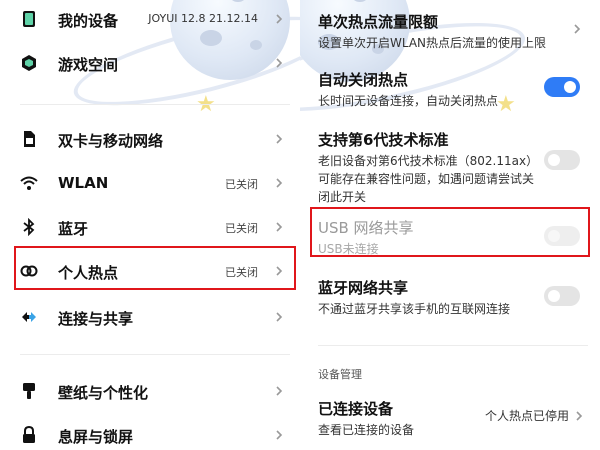 Image resolution: width=600 pixels, height=450 pixels. What do you see at coordinates (340, 374) in the screenshot?
I see `section-header-device-management: 设备管理` at bounding box center [340, 374].